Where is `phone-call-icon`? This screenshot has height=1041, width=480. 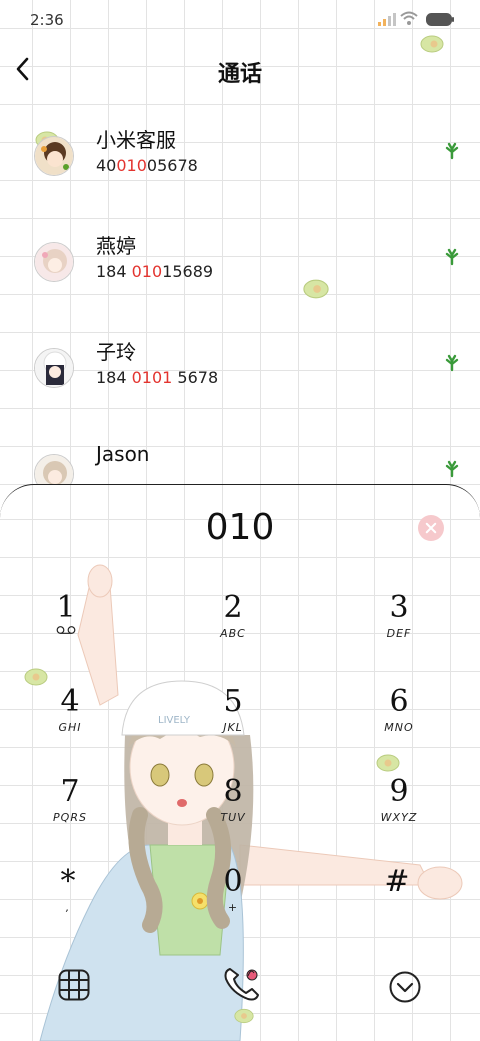 phone-call-icon is located at coordinates (242, 984).